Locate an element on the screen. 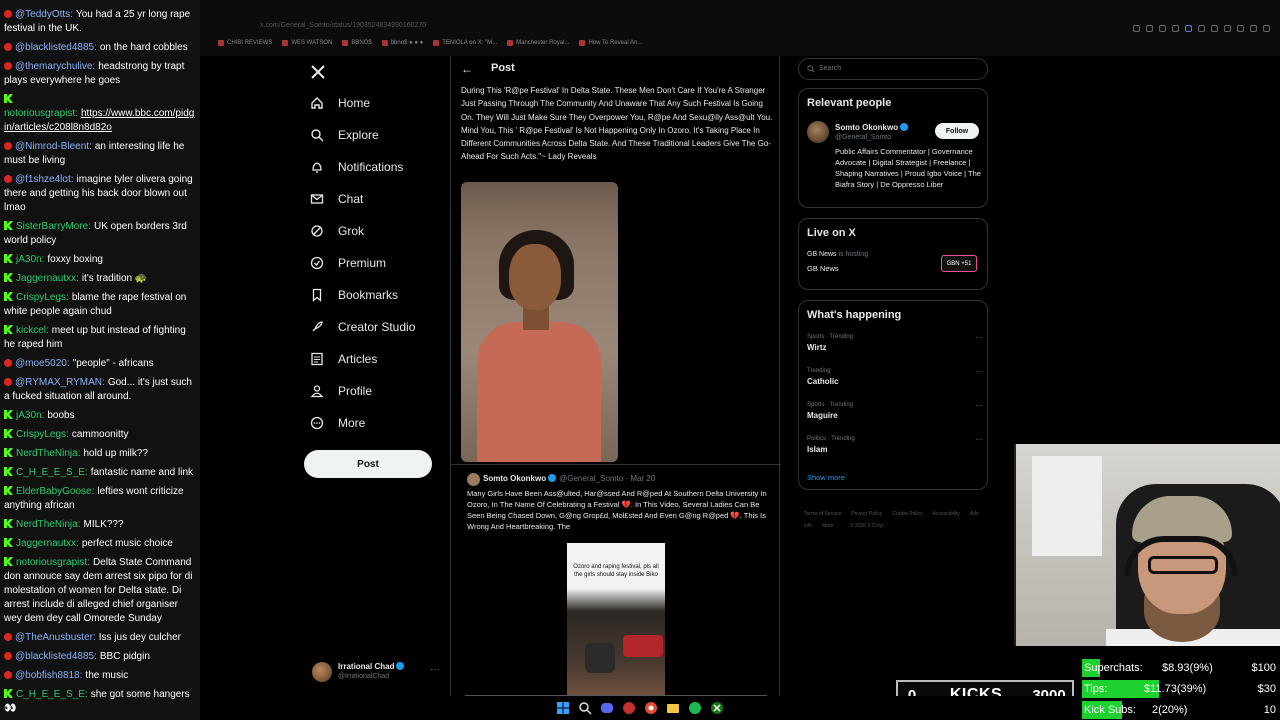 The image size is (1280, 720). trend-item: Sports · Trending Wirtz ··· is located at coordinates (895, 343).